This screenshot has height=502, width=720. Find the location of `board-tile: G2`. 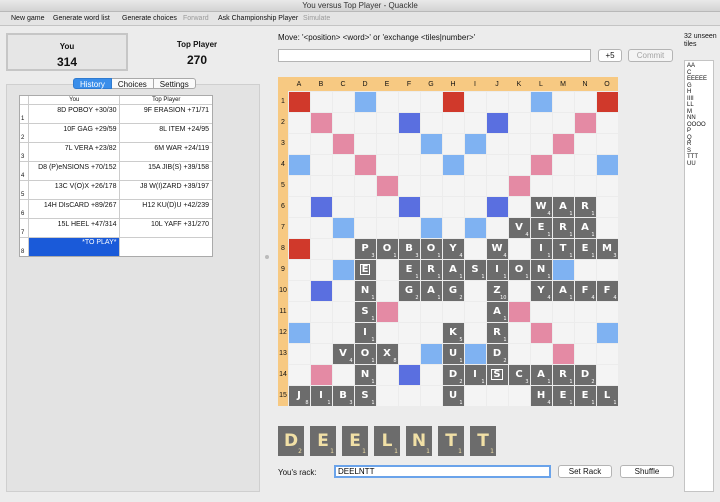

board-tile: G2 is located at coordinates (409, 290).